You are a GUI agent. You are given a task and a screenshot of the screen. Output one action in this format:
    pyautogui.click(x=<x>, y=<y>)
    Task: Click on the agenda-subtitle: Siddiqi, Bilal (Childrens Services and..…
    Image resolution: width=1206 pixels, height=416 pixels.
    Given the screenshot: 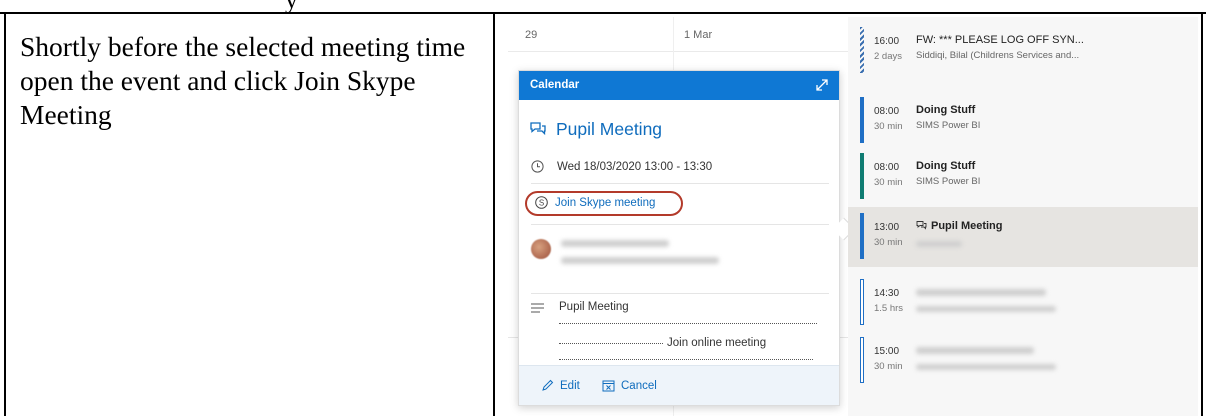 What is the action you would take?
    pyautogui.click(x=998, y=55)
    